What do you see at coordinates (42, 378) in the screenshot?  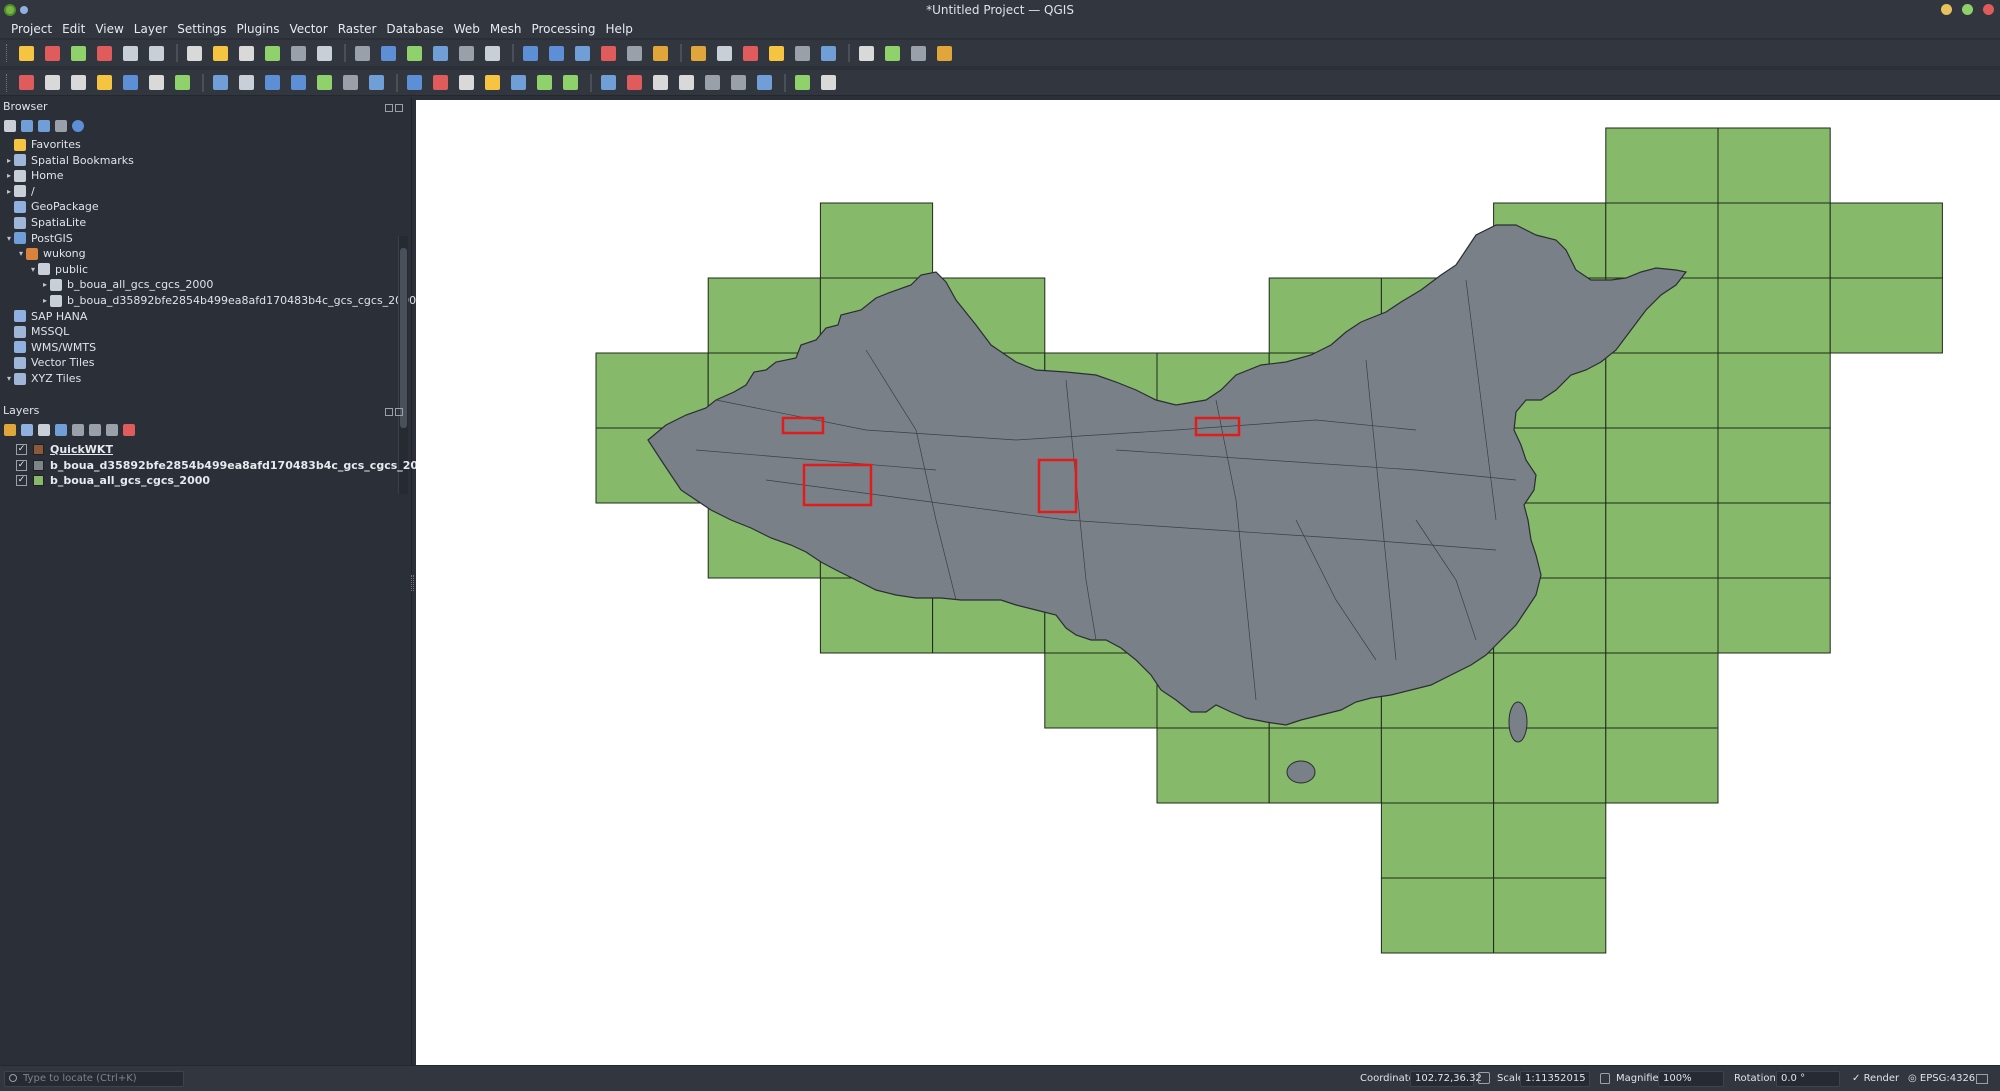 I see `browser-item: ▾ XYZ Tiles` at bounding box center [42, 378].